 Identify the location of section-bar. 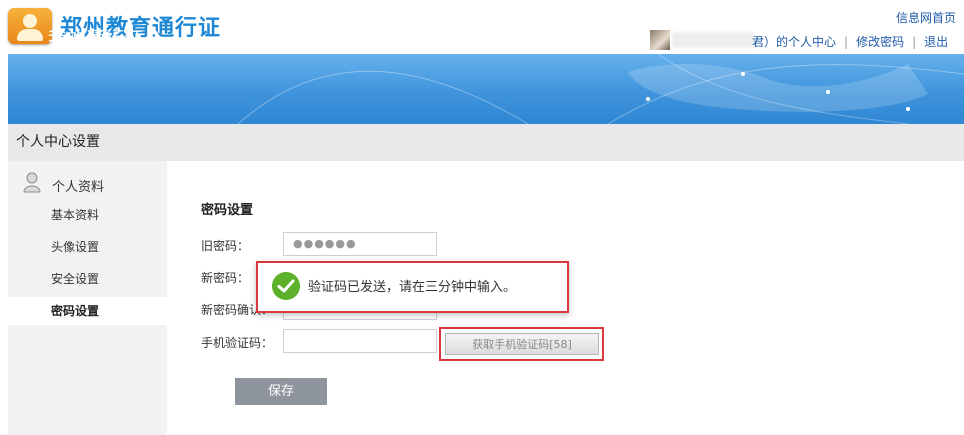
(486, 142).